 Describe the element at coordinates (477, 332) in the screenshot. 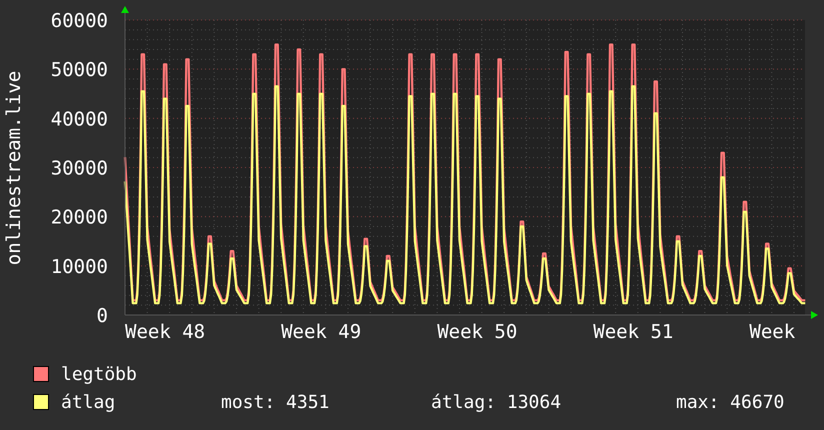

I see `x-tick-label: Week 50` at that location.